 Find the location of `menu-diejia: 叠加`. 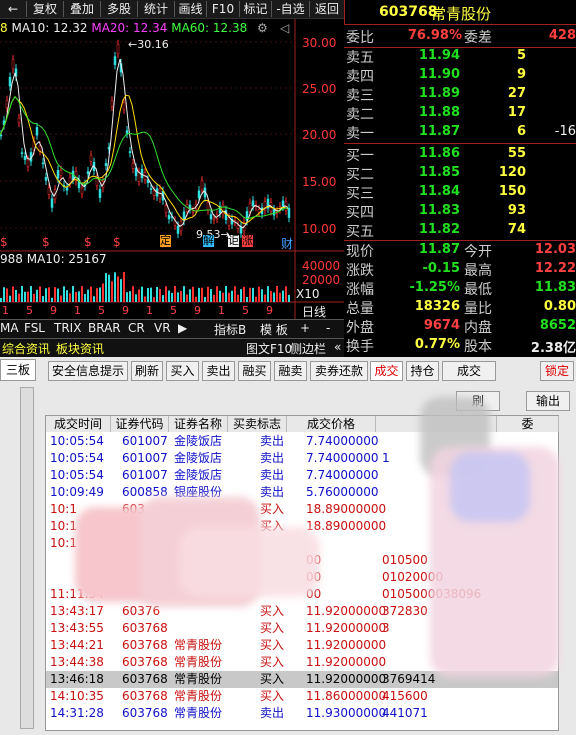

menu-diejia: 叠加 is located at coordinates (82, 9).